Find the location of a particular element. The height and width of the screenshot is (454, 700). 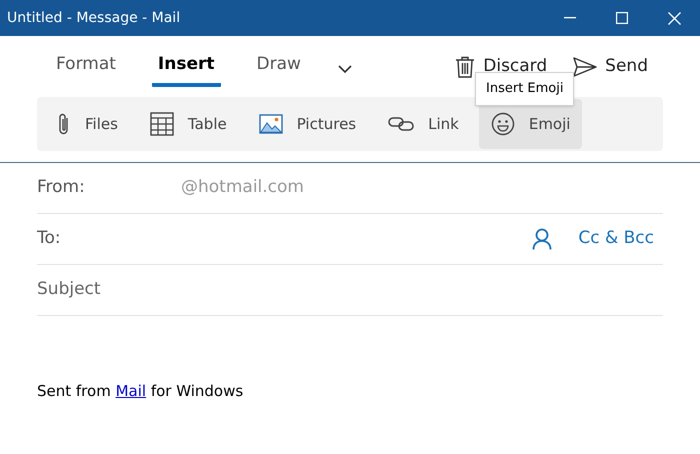

maximize-icon is located at coordinates (622, 18).